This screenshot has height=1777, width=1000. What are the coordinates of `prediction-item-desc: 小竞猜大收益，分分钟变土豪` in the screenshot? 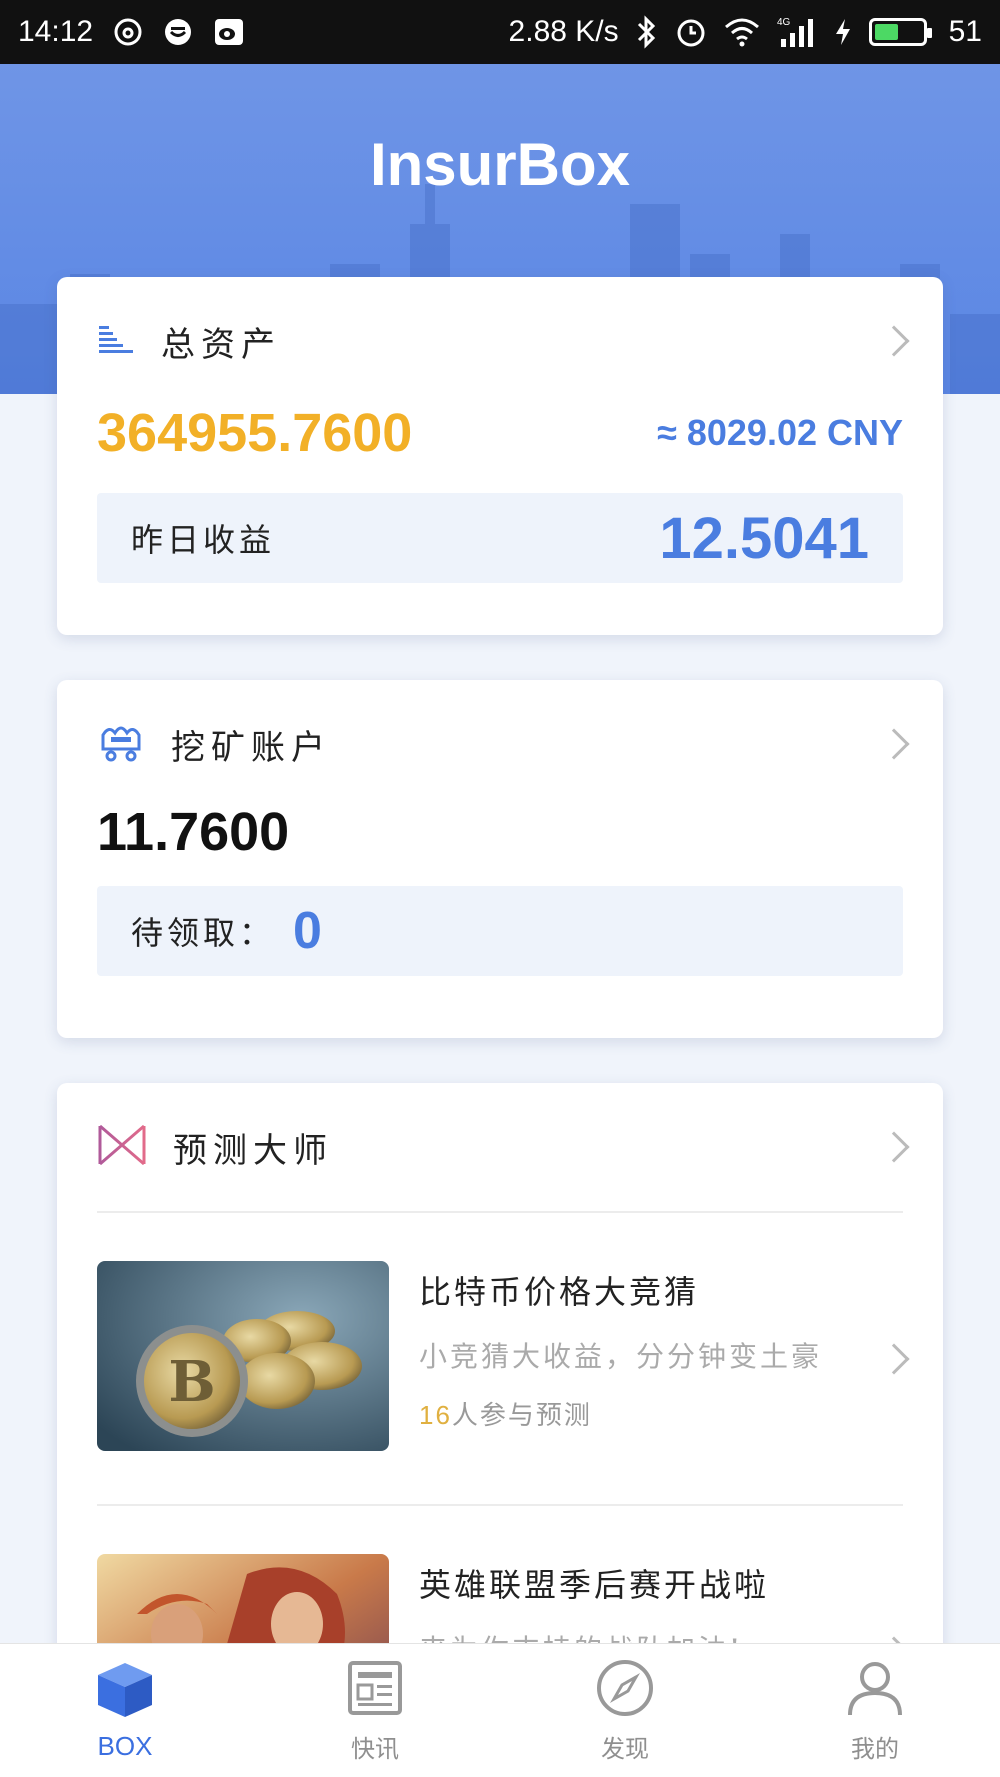 It's located at (621, 1356).